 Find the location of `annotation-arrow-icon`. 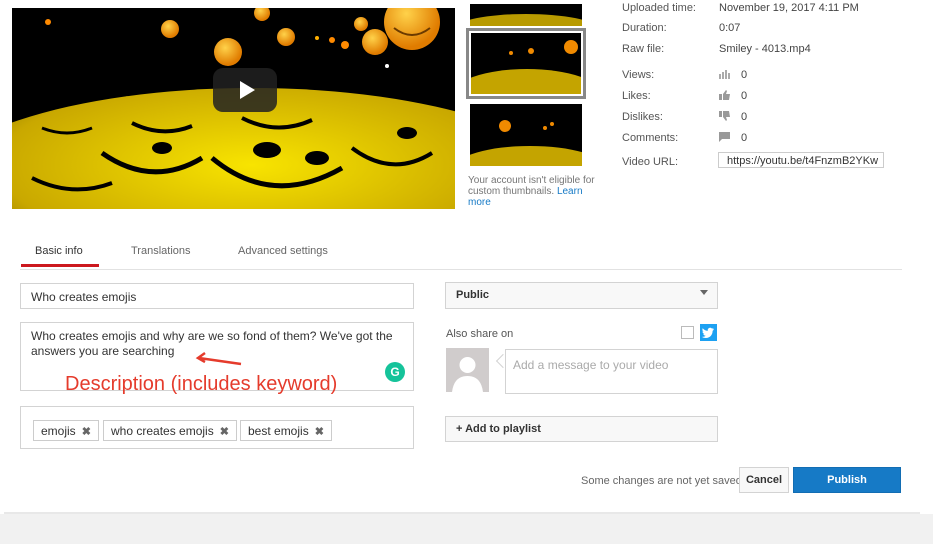

annotation-arrow-icon is located at coordinates (218, 358).